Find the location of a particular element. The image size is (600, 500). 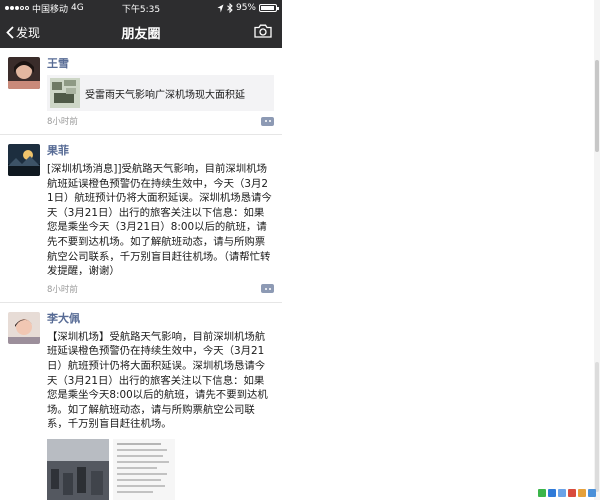

page-title: 朋友圈 is located at coordinates (141, 34).